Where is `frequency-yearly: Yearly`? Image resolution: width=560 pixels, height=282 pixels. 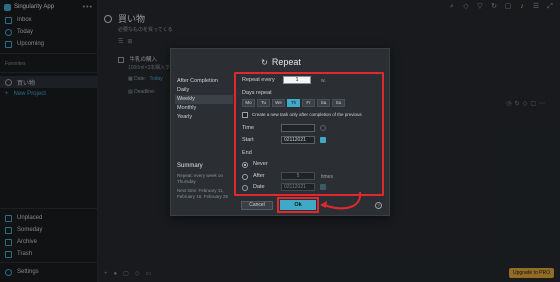
frequency-yearly: Yearly is located at coordinates (204, 117).